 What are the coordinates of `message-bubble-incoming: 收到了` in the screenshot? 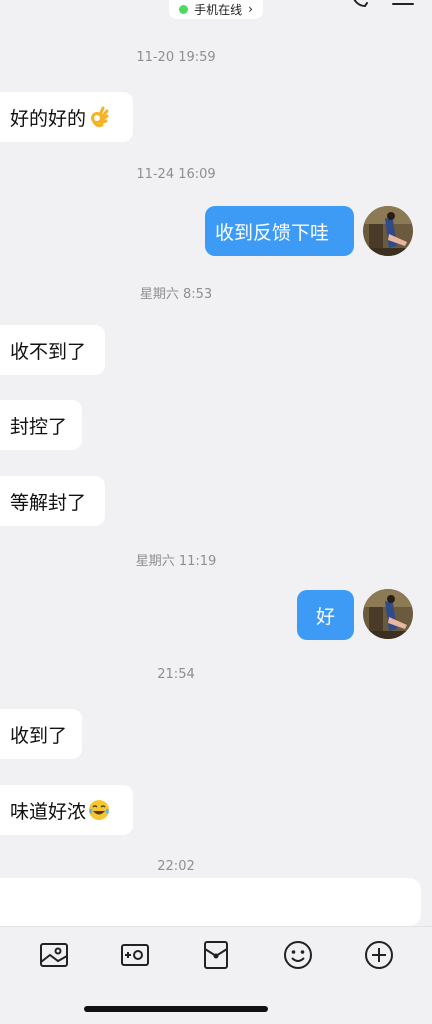 It's located at (41, 734).